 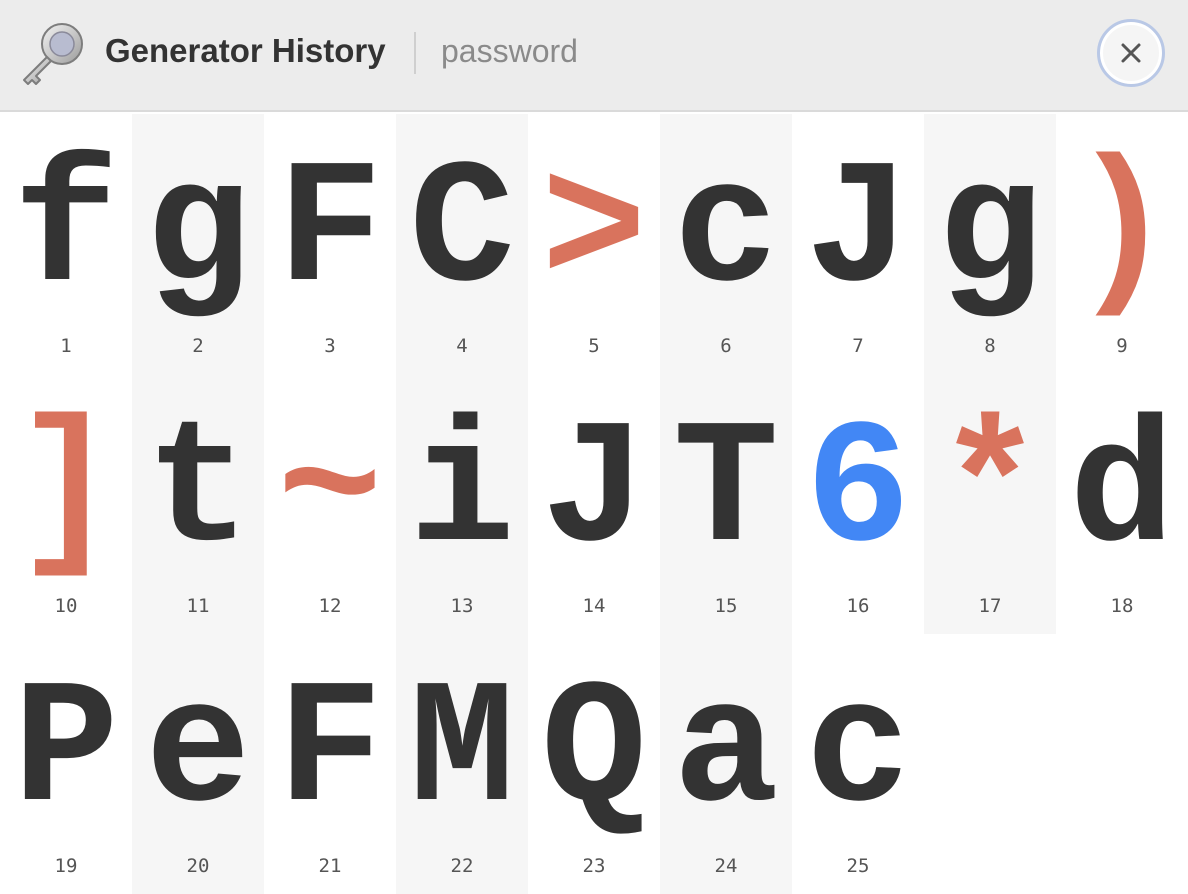 What do you see at coordinates (198, 866) in the screenshot?
I see `character-index: 20` at bounding box center [198, 866].